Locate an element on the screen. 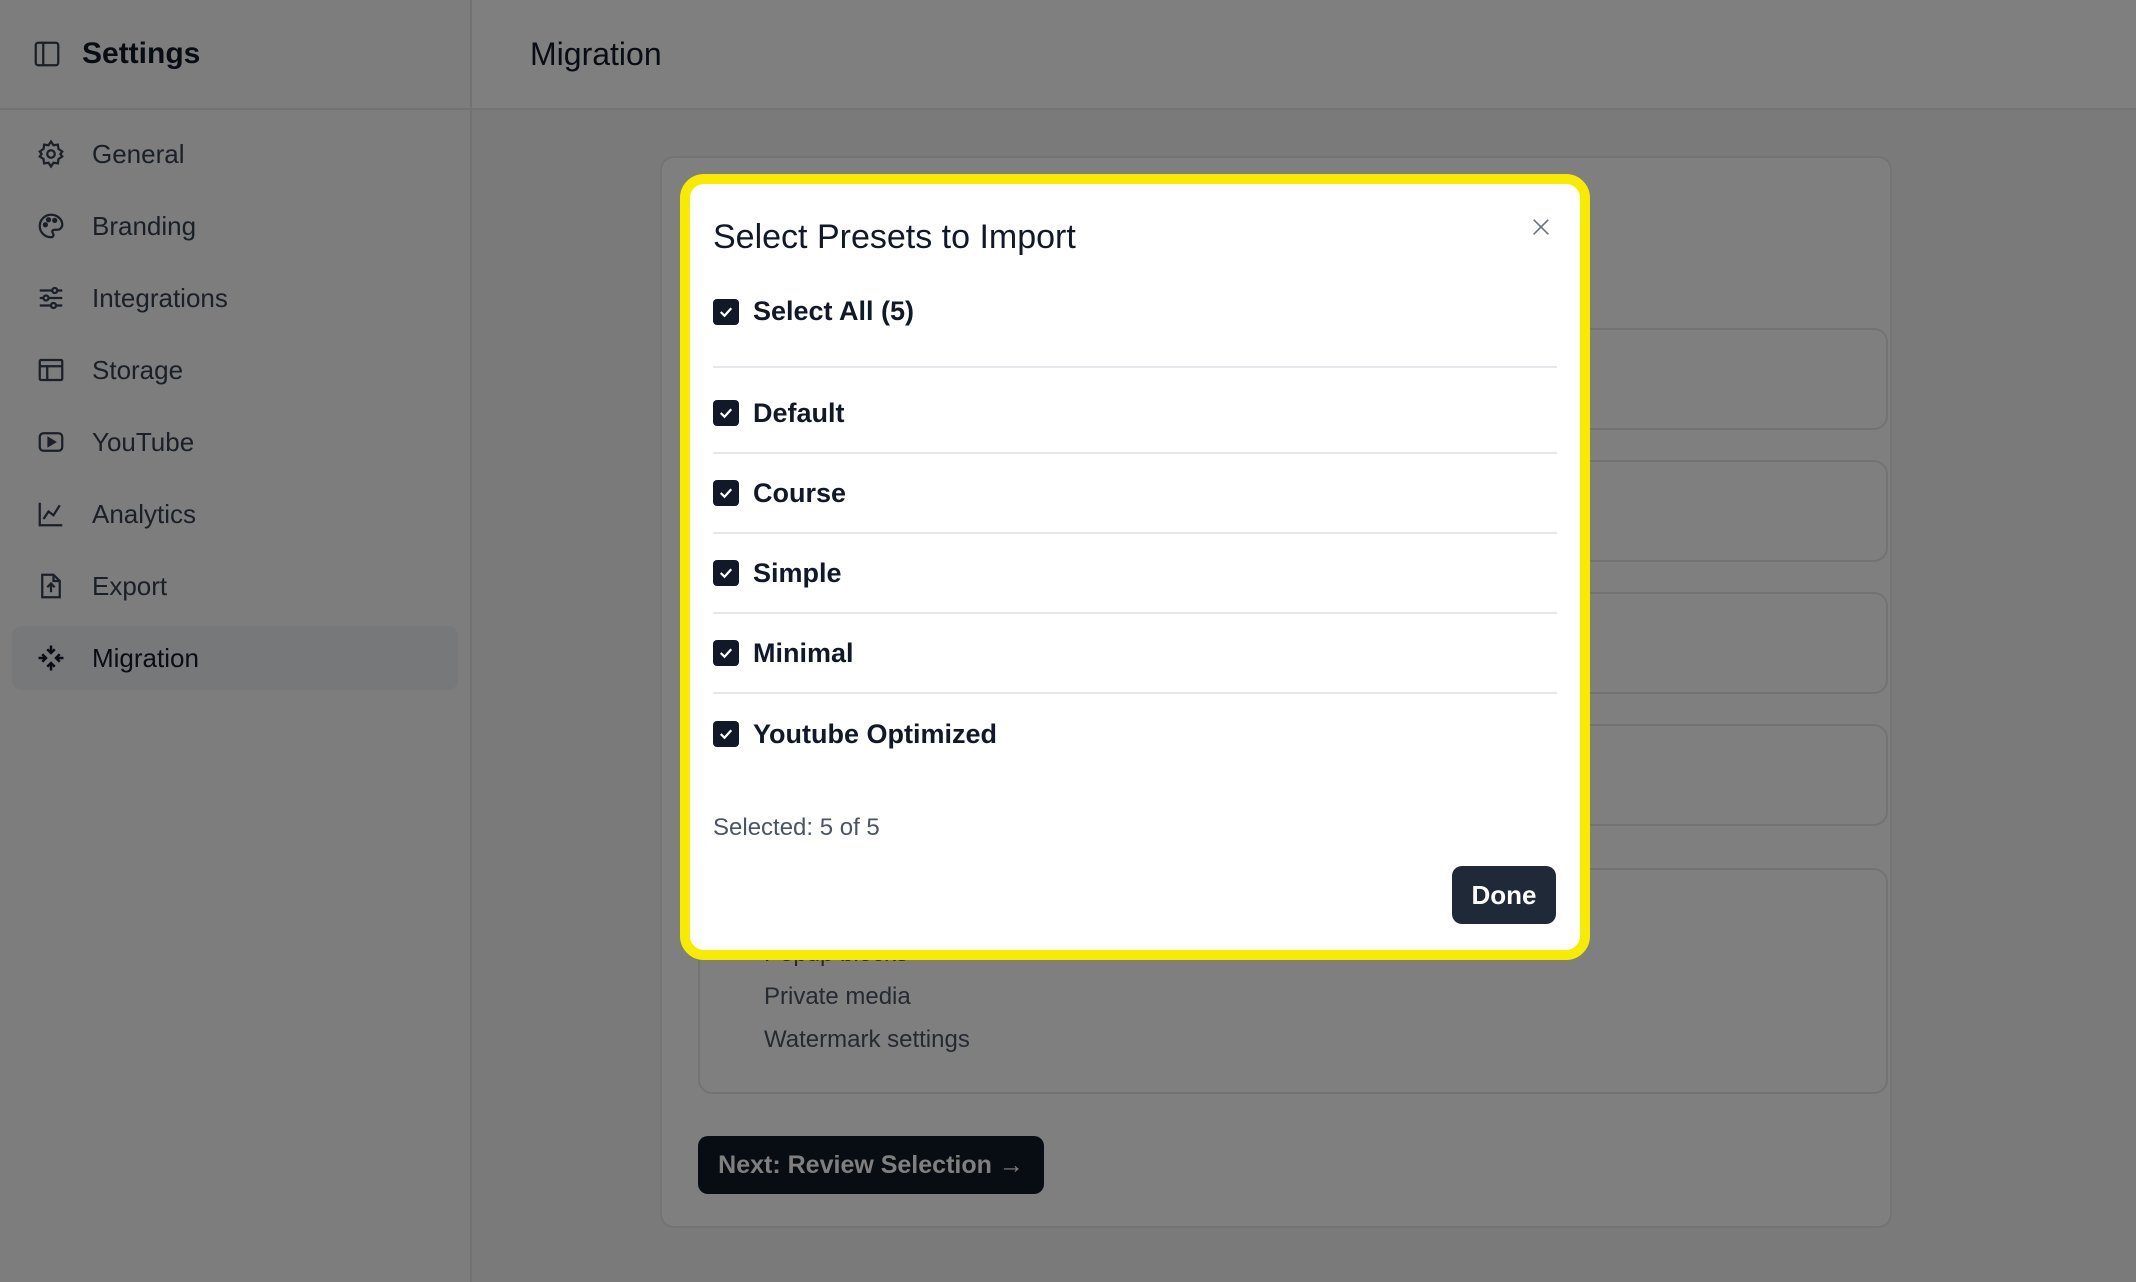 Image resolution: width=2136 pixels, height=1282 pixels. preset-label: Minimal is located at coordinates (803, 653).